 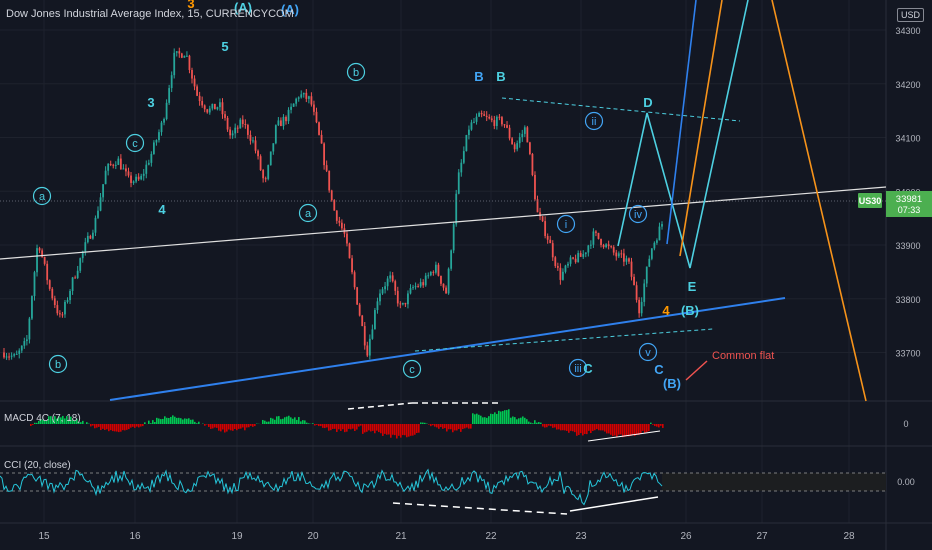 What do you see at coordinates (577, 369) in the screenshot?
I see `wave-label: iii` at bounding box center [577, 369].